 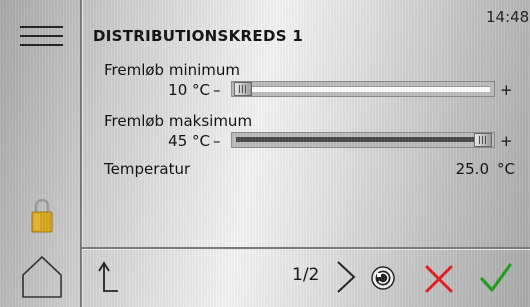 What do you see at coordinates (172, 70) in the screenshot?
I see `setting-label-flow-min: Fremløb minimum` at bounding box center [172, 70].